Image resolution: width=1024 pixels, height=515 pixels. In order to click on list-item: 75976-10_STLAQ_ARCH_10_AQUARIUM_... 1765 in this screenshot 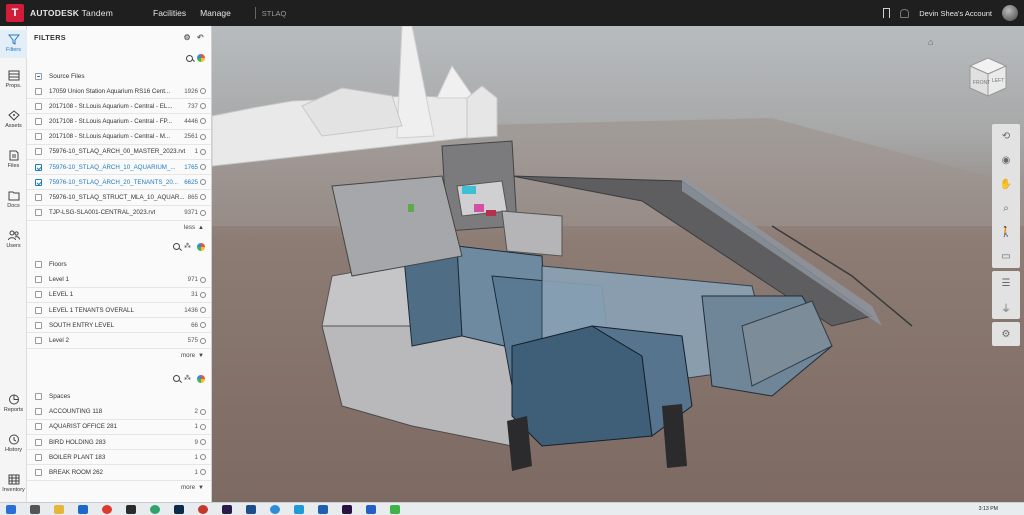, I will do `click(119, 168)`.